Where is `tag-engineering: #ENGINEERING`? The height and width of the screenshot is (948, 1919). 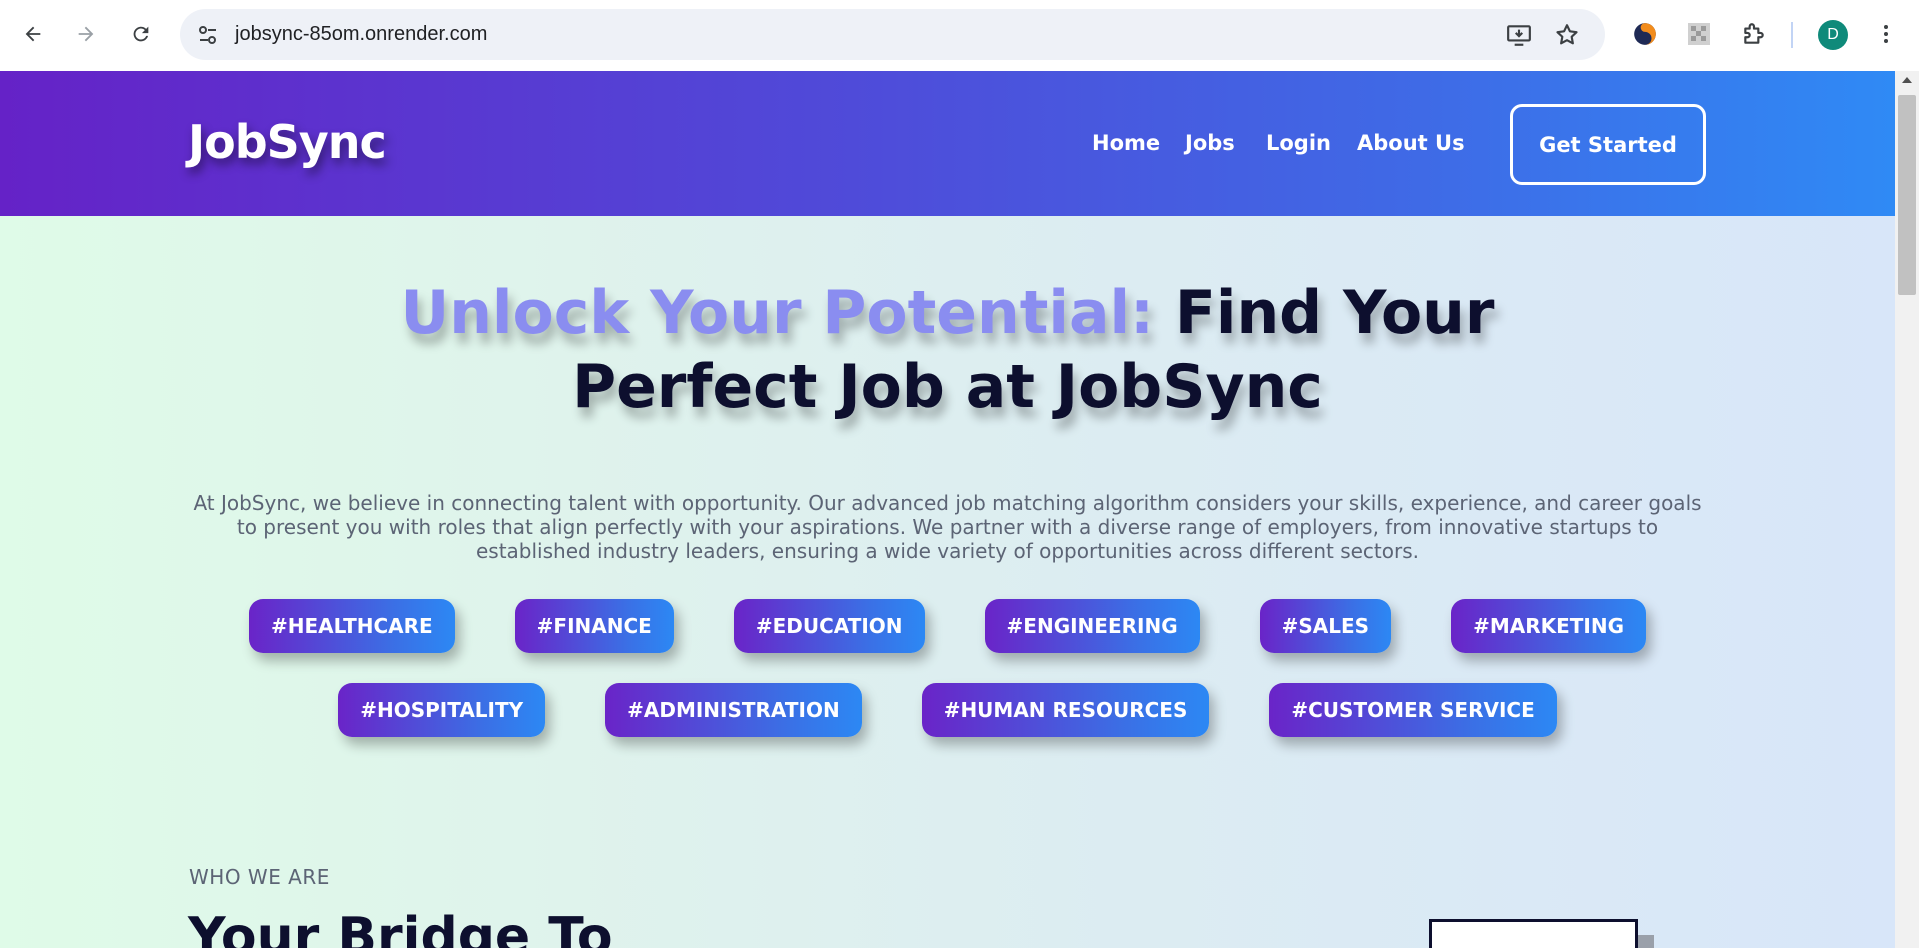
tag-engineering: #ENGINEERING is located at coordinates (1092, 626).